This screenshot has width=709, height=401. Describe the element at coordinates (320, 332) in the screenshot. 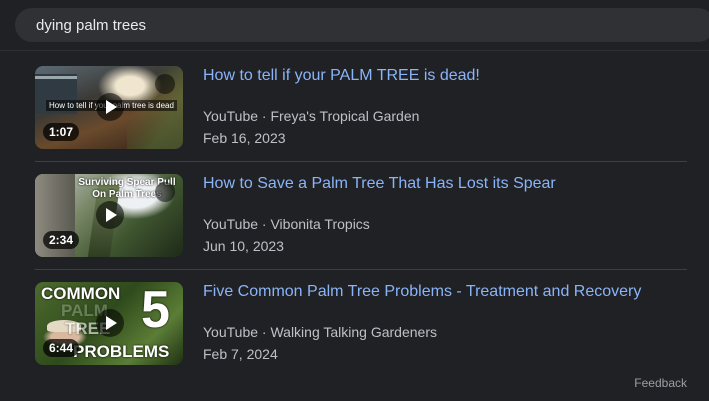

I see `result-source: YouTube · Walking Talking Gardeners` at that location.